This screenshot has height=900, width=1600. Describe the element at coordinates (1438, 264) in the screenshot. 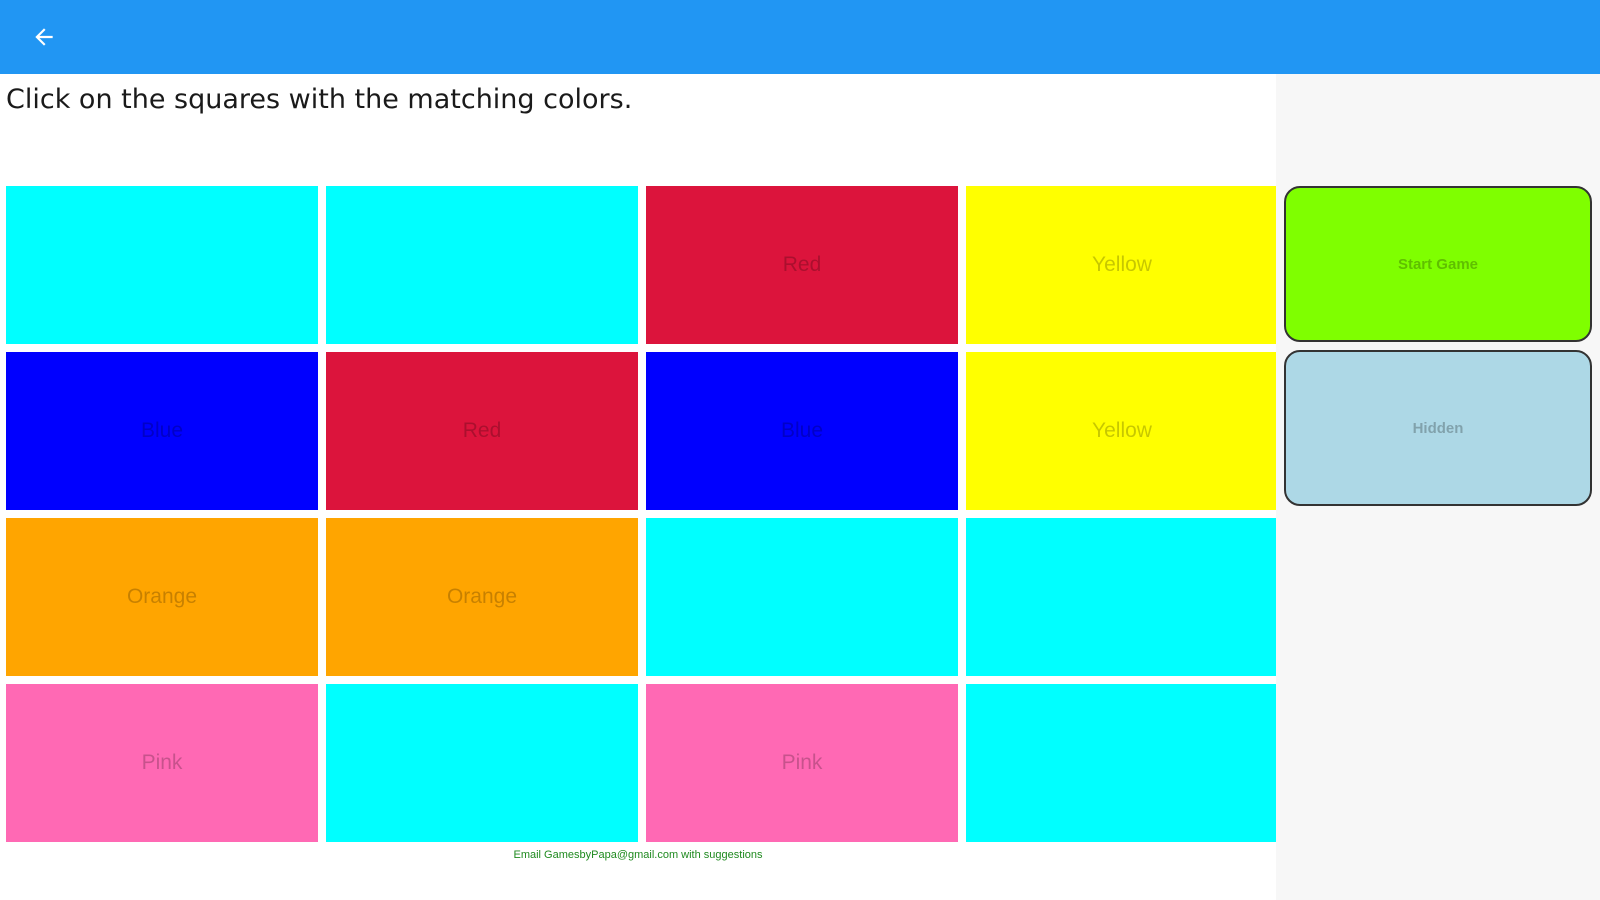

I see `start-game-button: Start Game` at that location.